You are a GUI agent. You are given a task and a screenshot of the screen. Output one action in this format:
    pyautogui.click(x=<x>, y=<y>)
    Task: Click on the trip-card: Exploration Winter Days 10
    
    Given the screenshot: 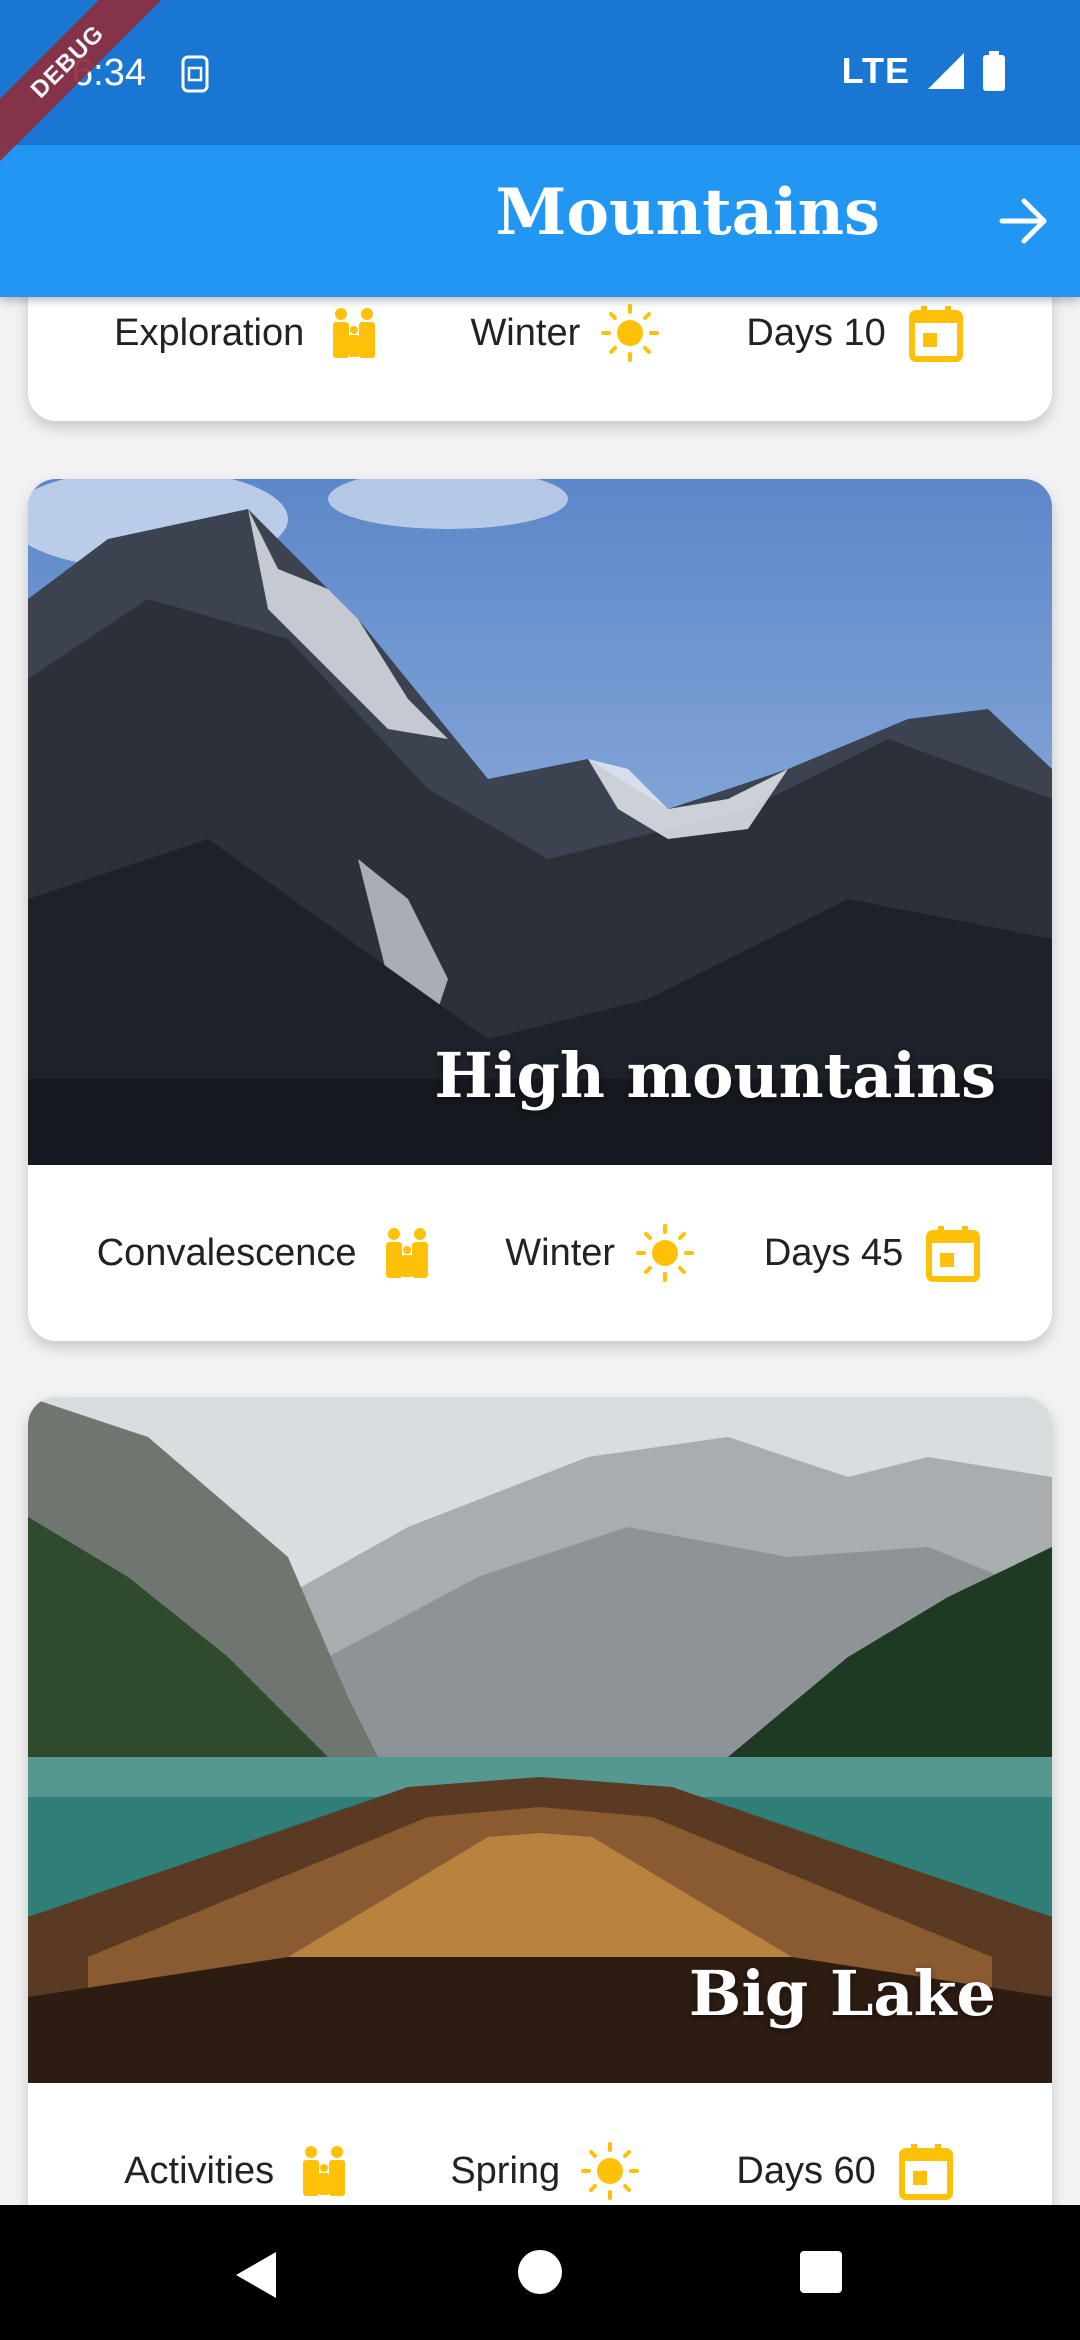 What is the action you would take?
    pyautogui.click(x=540, y=359)
    